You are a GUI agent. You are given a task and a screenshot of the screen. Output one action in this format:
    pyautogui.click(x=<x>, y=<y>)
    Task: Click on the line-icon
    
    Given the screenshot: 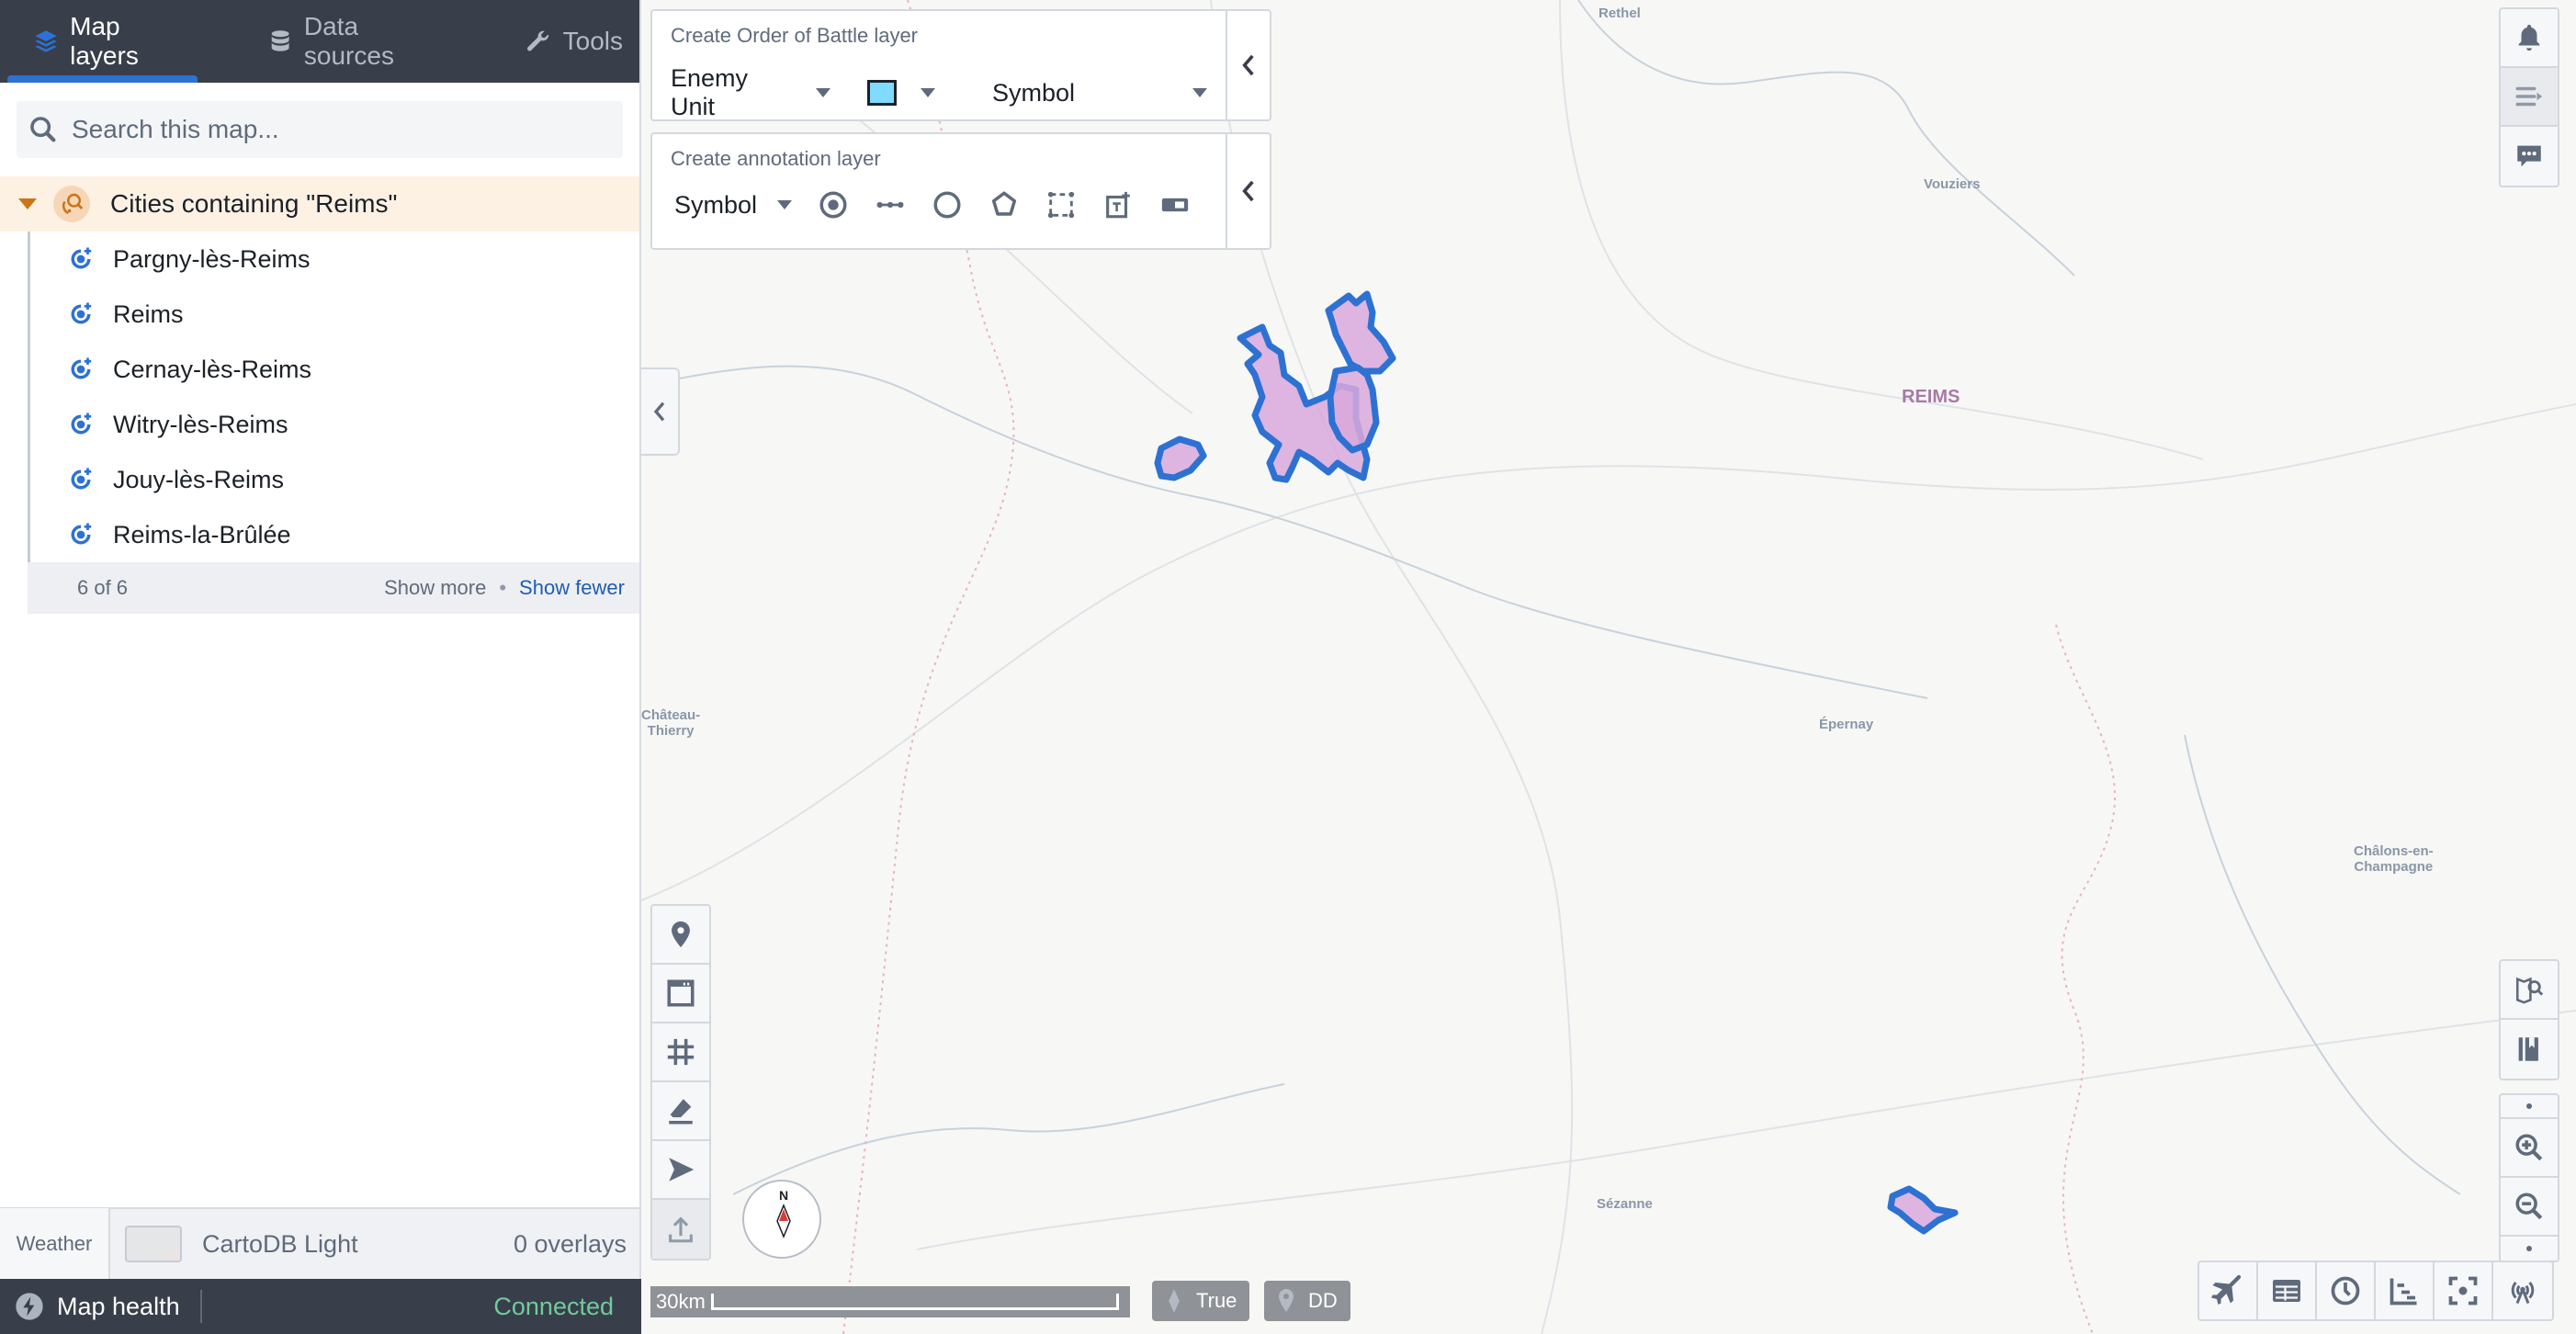 What is the action you would take?
    pyautogui.click(x=890, y=205)
    